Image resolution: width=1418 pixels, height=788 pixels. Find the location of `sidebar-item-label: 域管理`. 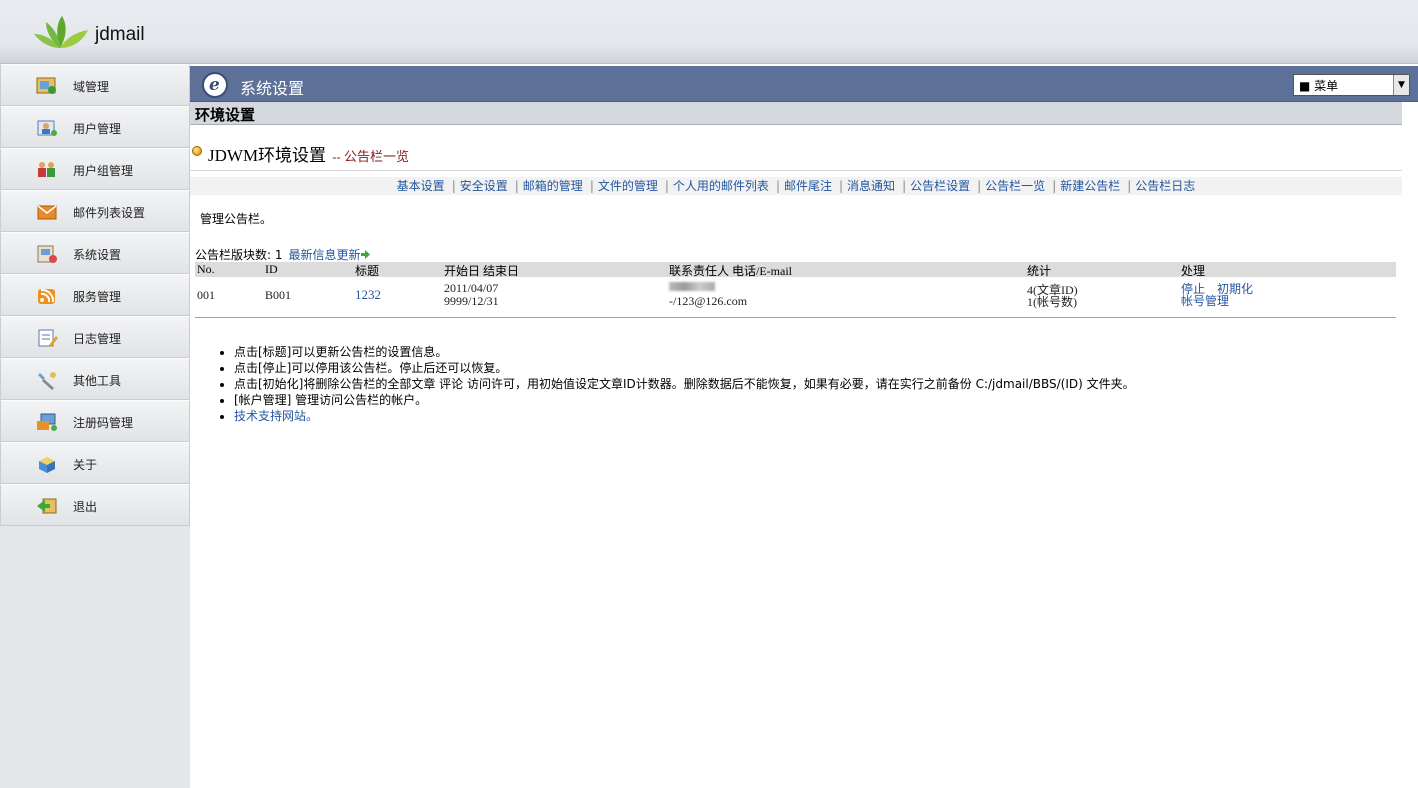

sidebar-item-label: 域管理 is located at coordinates (91, 87).